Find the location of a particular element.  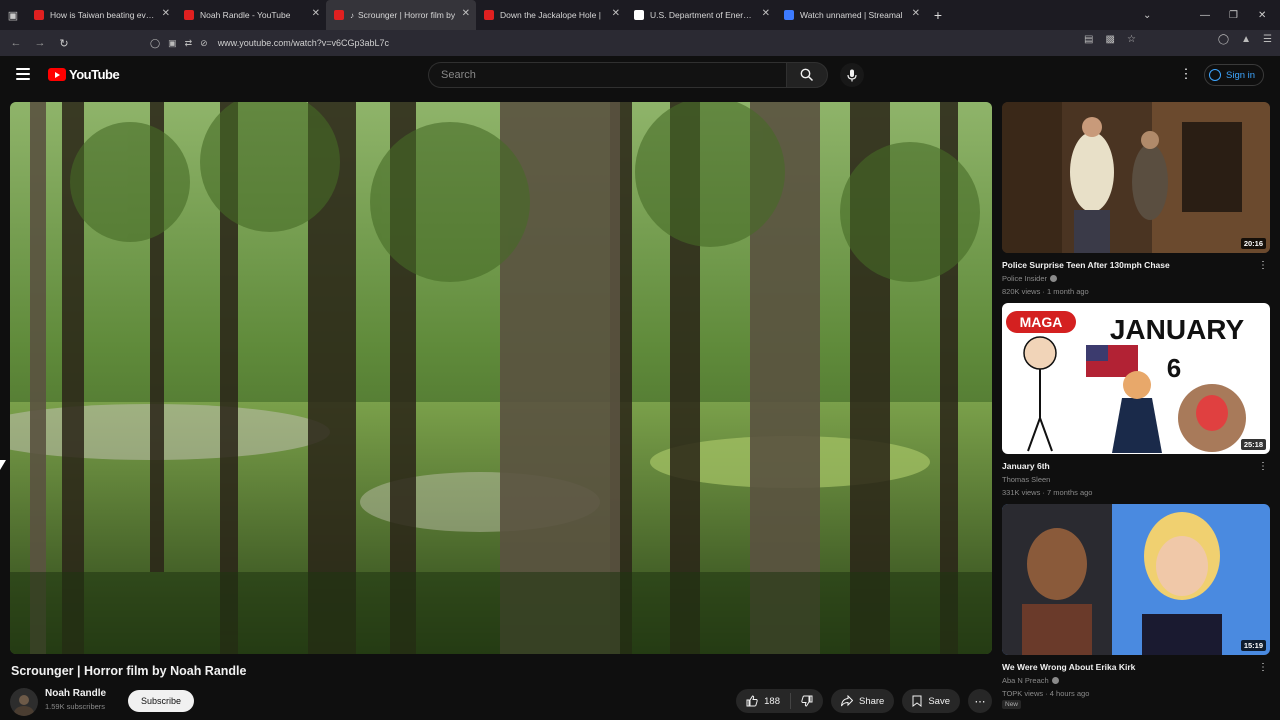

bookmark-icon is located at coordinates (917, 701).